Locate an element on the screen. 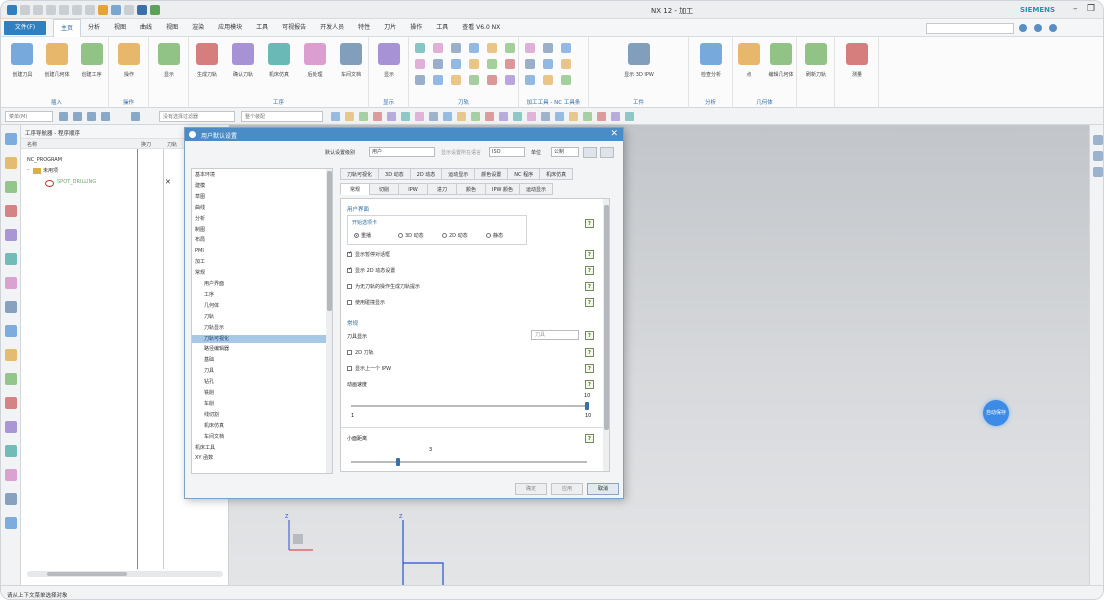 This screenshot has height=600, width=1104. autosave-indicator: 自动保存 is located at coordinates (996, 413).